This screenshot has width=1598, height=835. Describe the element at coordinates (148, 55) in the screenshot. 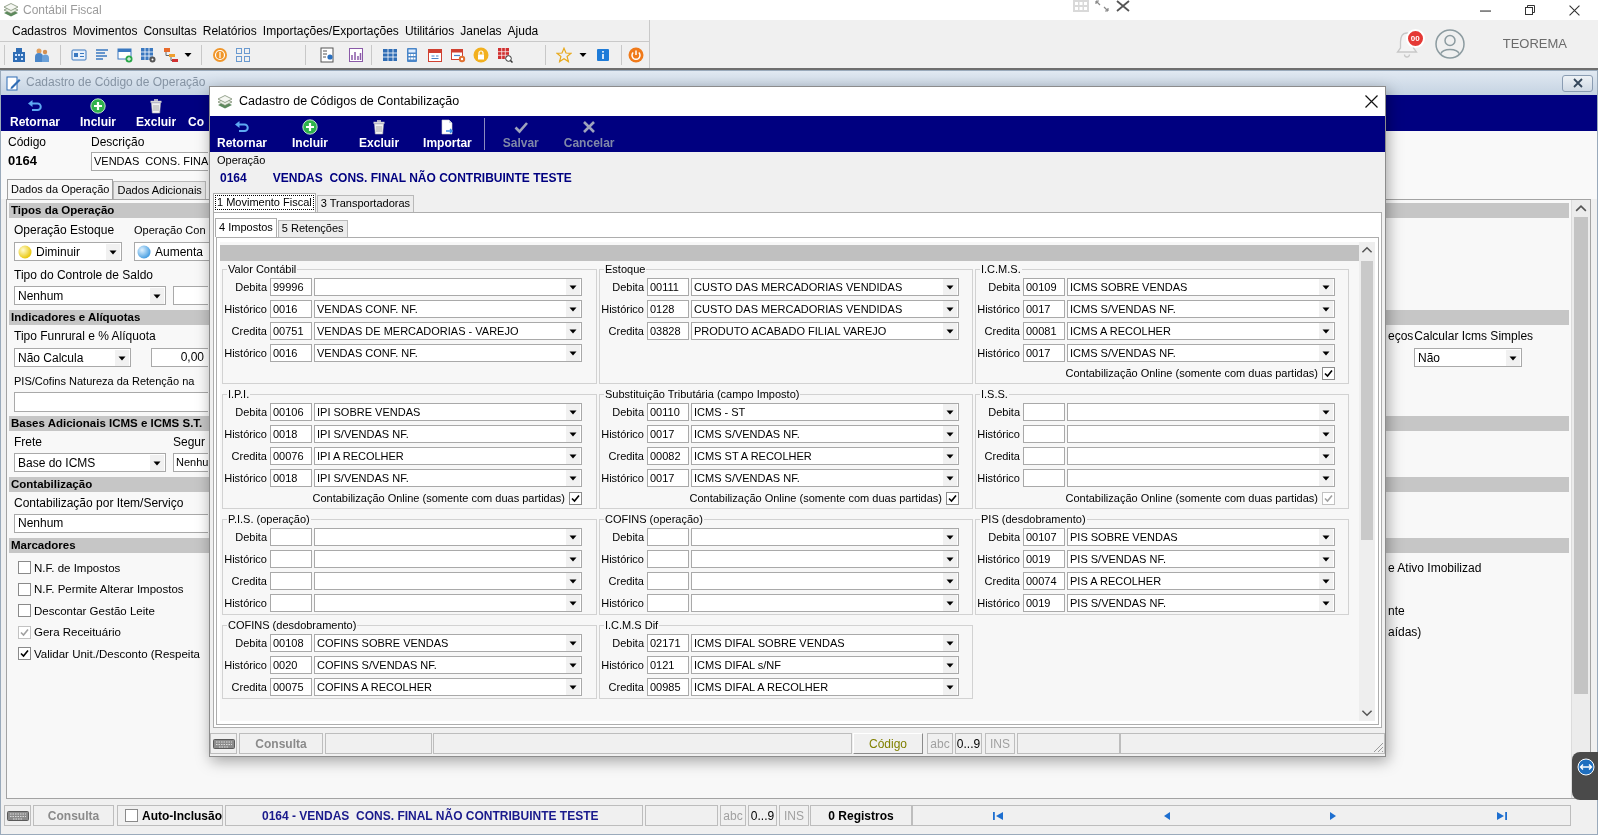

I see `table-gear-icon` at that location.